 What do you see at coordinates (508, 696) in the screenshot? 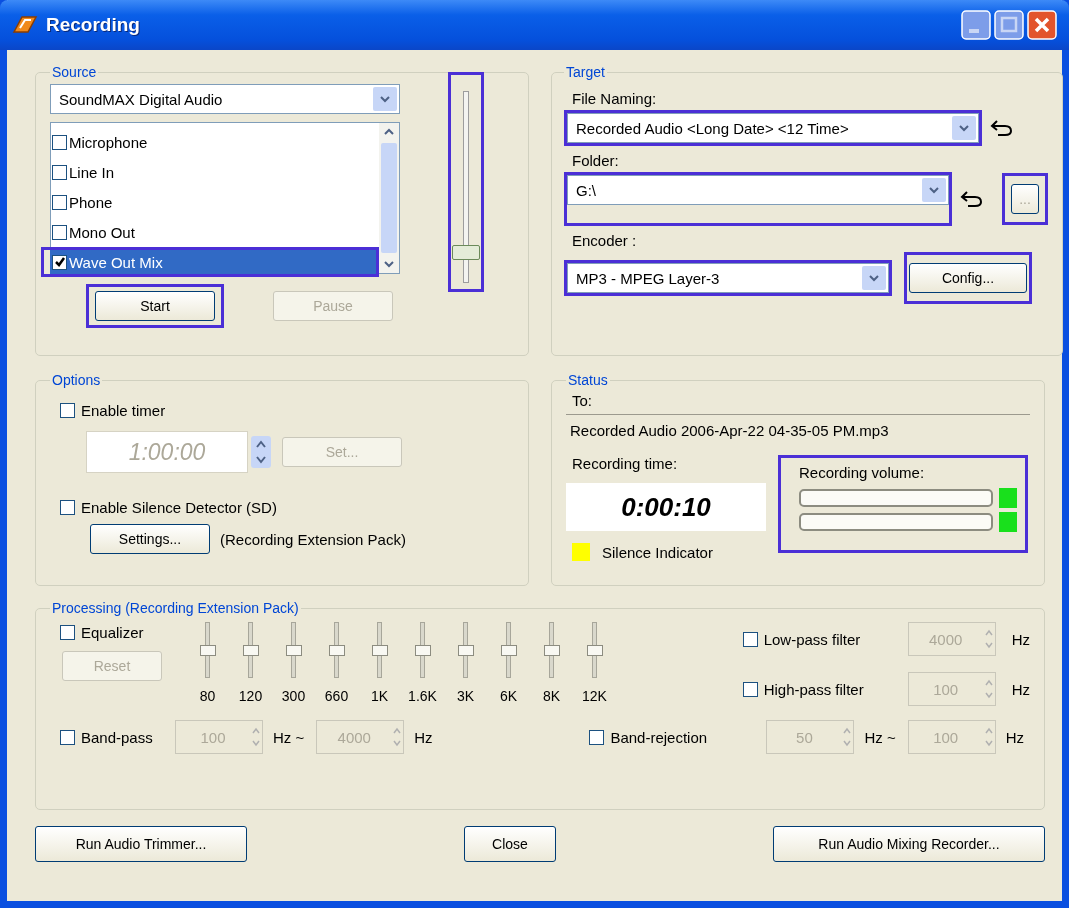
I see `band-label: 6K` at bounding box center [508, 696].